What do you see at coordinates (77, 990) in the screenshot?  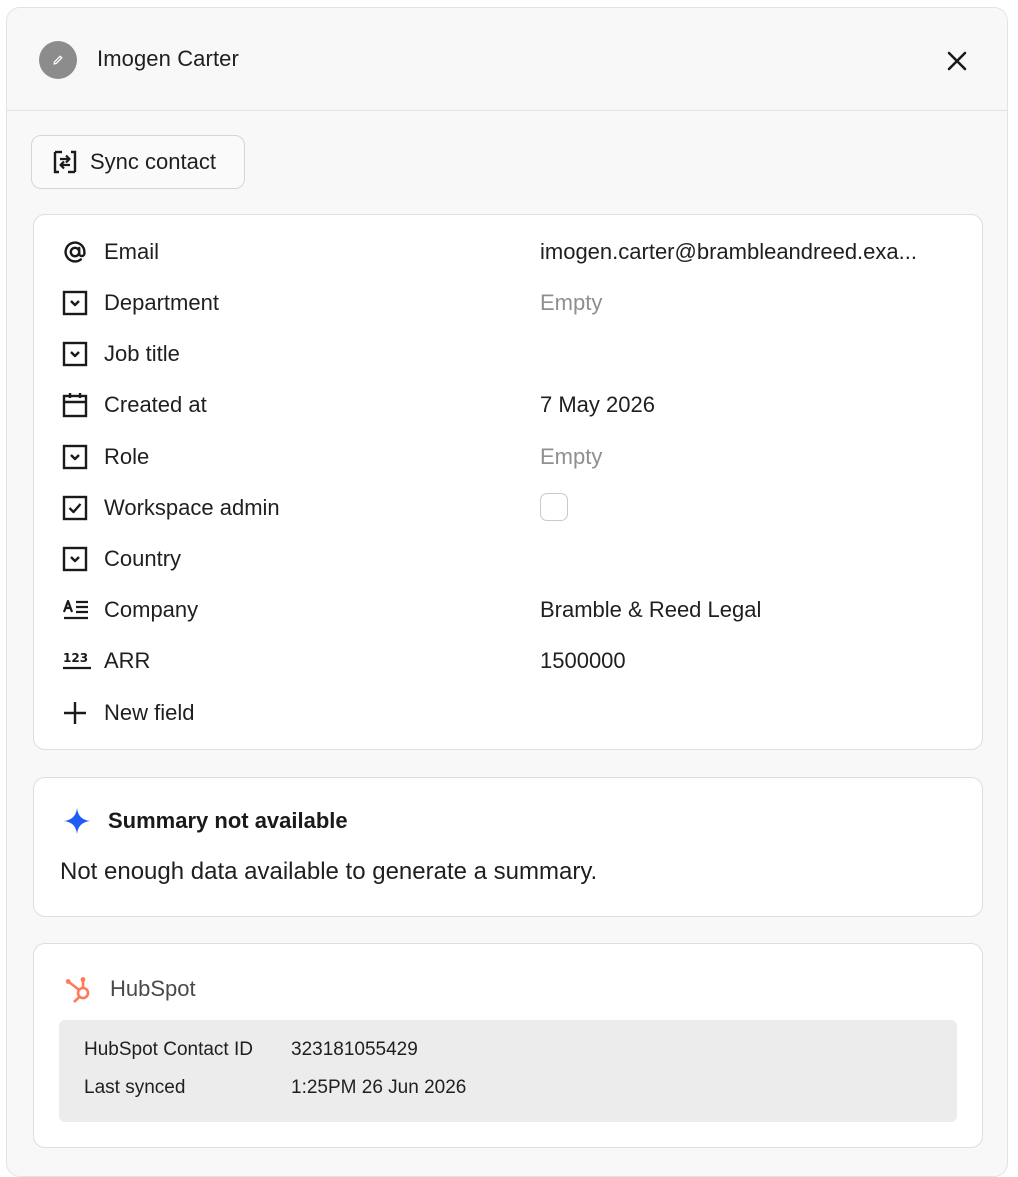 I see `hubspot-logo-icon` at bounding box center [77, 990].